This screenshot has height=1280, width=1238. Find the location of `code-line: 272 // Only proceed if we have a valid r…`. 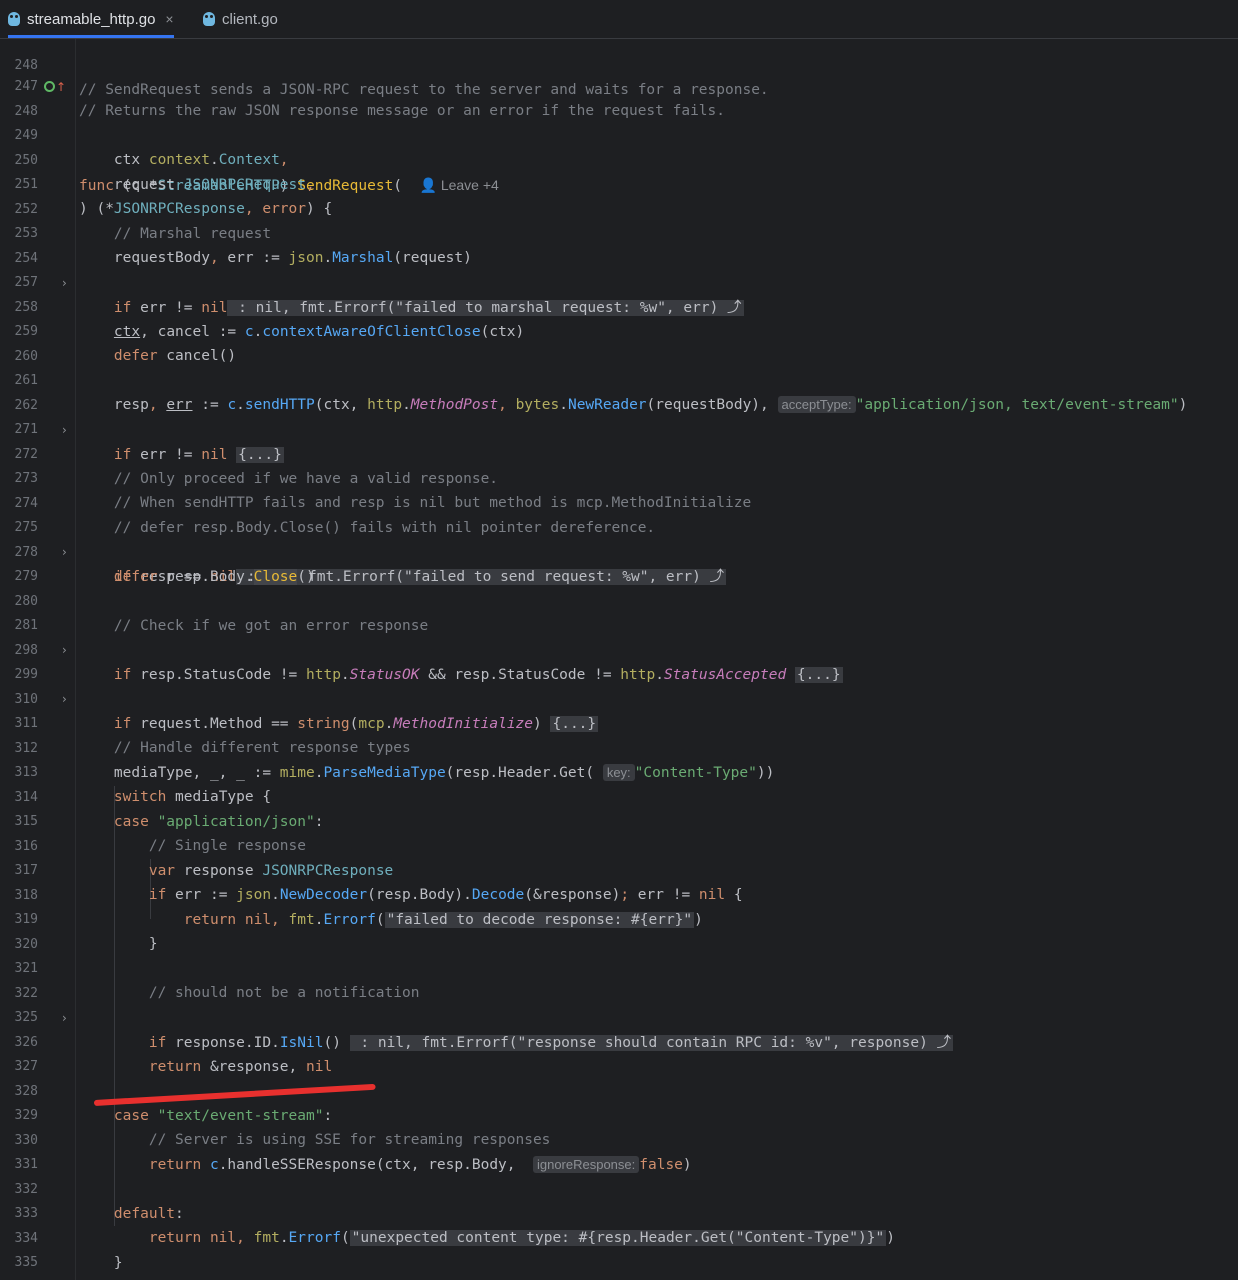

code-line: 272 // Only proceed if we have a valid r… is located at coordinates (619, 453).